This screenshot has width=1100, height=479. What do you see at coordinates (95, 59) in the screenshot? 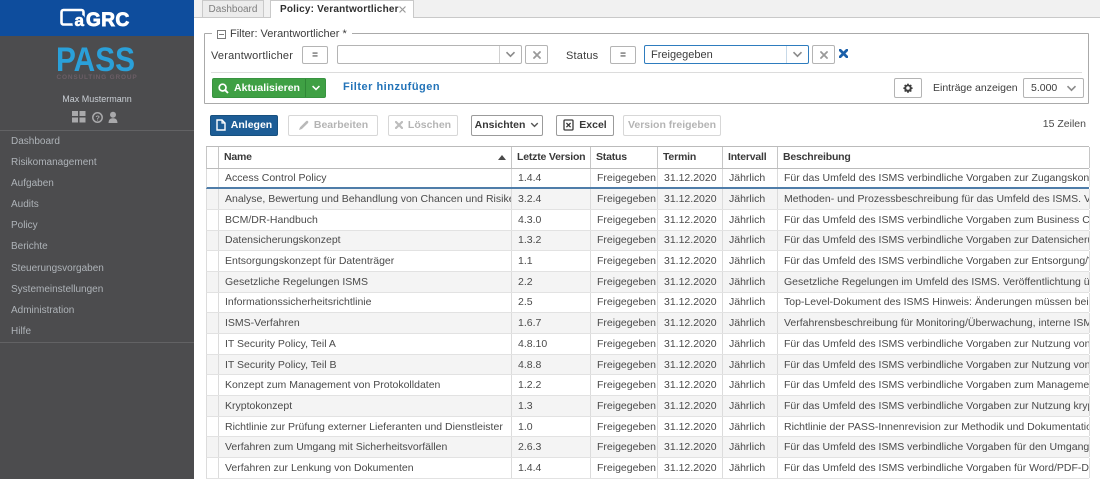
I see `svg-text: PASS` at bounding box center [95, 59].